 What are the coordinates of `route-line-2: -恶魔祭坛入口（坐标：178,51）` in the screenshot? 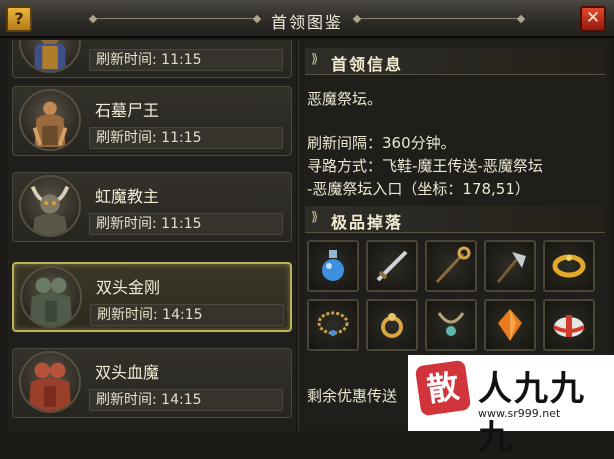 It's located at (418, 188).